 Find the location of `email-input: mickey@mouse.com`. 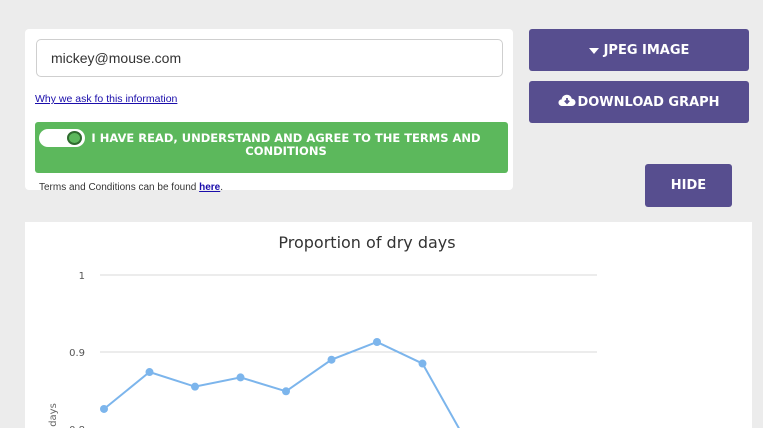

email-input: mickey@mouse.com is located at coordinates (269, 58).